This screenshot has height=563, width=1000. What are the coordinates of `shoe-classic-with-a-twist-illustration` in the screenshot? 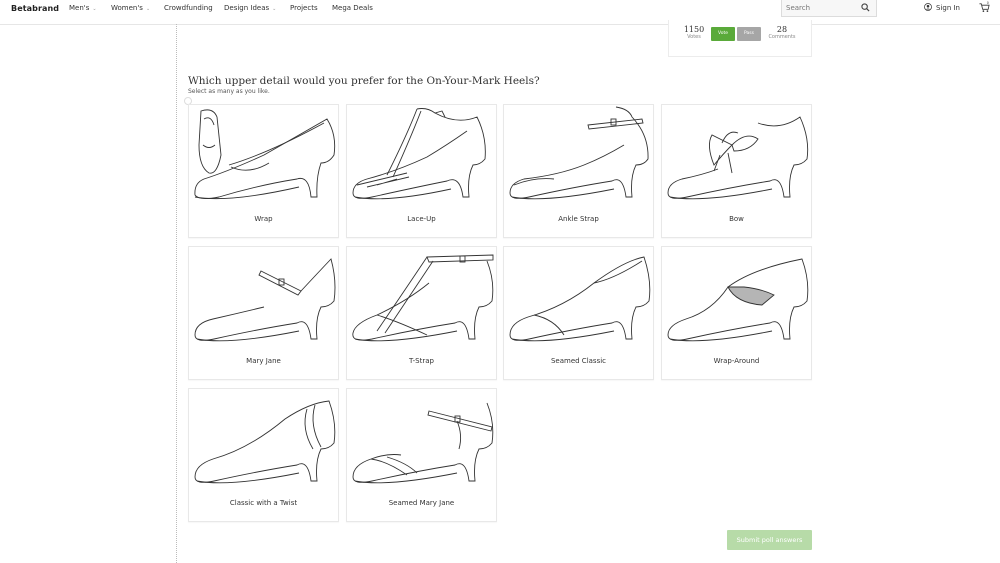 It's located at (265, 442).